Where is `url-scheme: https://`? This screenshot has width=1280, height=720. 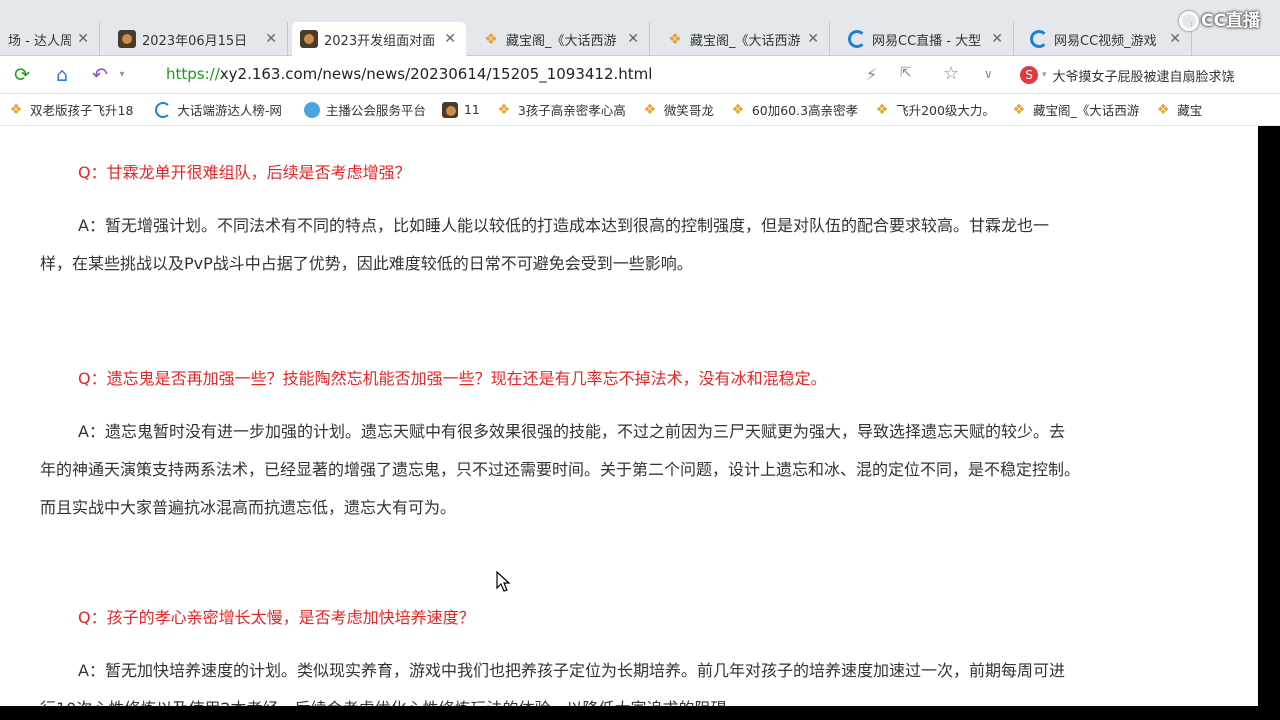
url-scheme: https:// is located at coordinates (193, 74).